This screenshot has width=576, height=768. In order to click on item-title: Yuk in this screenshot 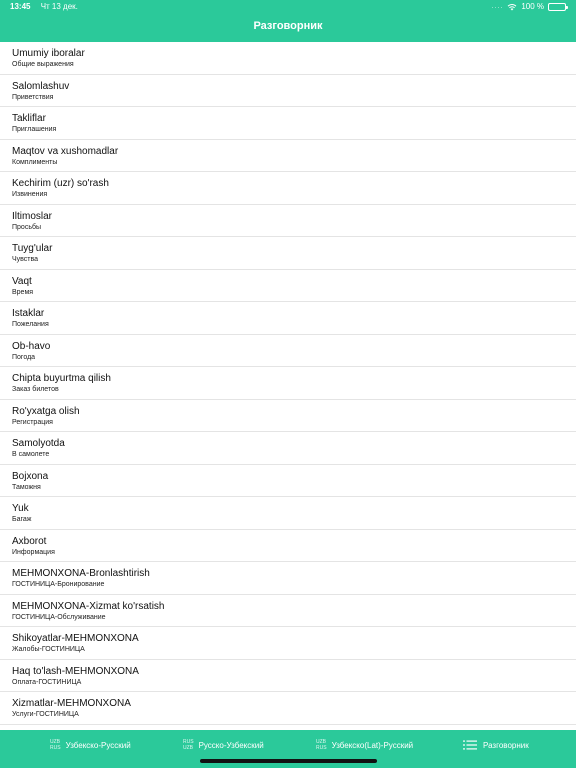, I will do `click(20, 508)`.